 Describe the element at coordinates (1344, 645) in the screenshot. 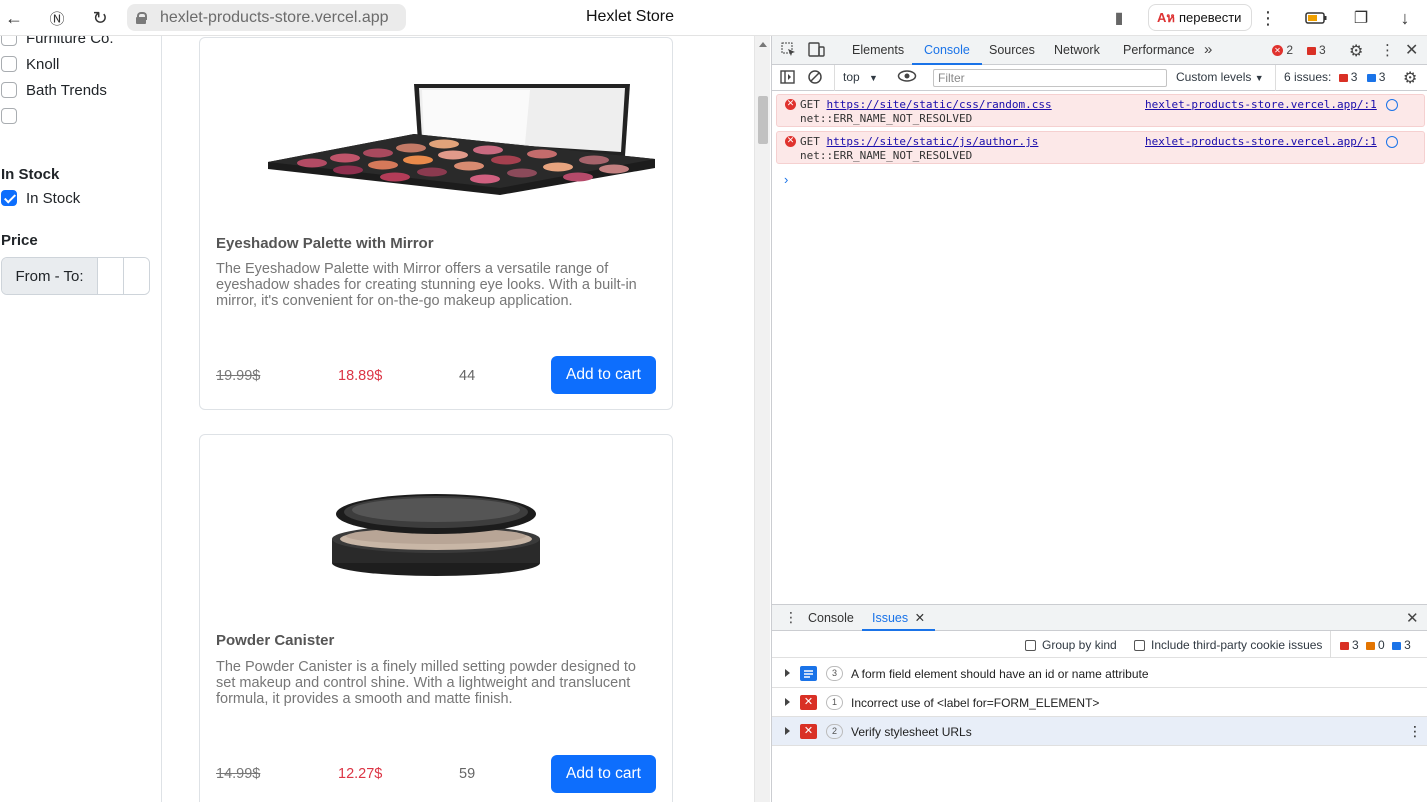

I see `issue-error-icon` at that location.